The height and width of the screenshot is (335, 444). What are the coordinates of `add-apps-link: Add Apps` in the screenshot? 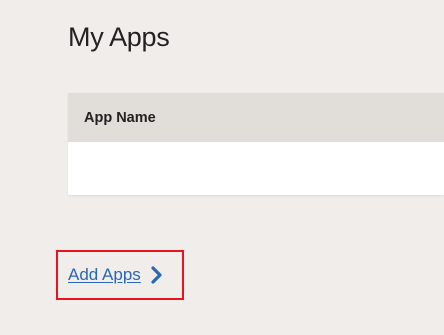 It's located at (120, 275).